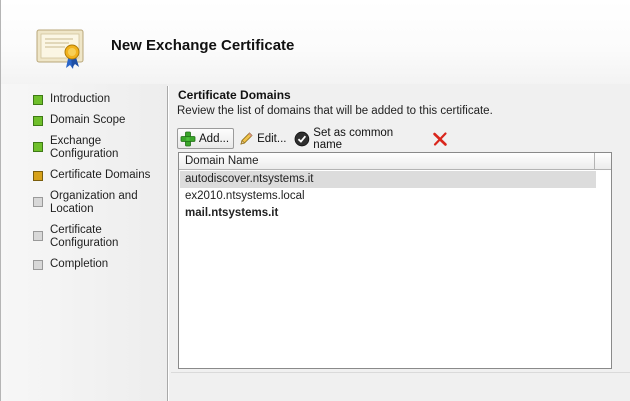  Describe the element at coordinates (302, 138) in the screenshot. I see `checkmark-circle-icon` at that location.